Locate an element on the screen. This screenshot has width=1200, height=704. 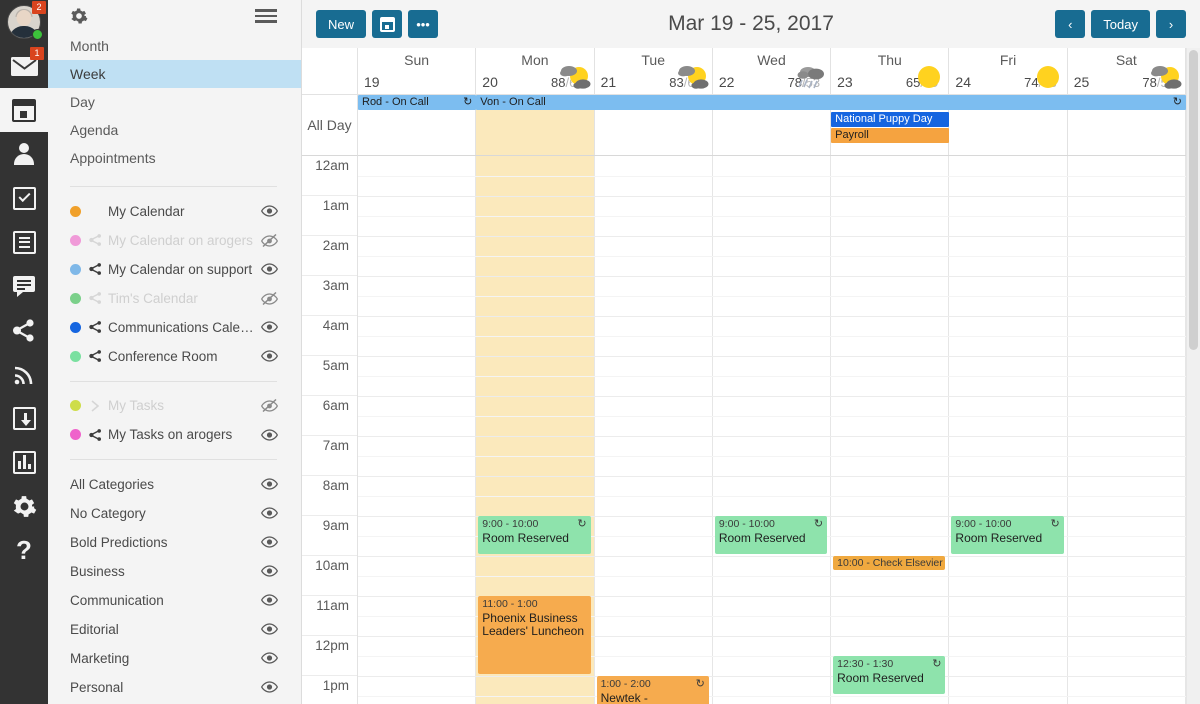
day-header-sat: Sat2578/53 is located at coordinates (1126, 71).